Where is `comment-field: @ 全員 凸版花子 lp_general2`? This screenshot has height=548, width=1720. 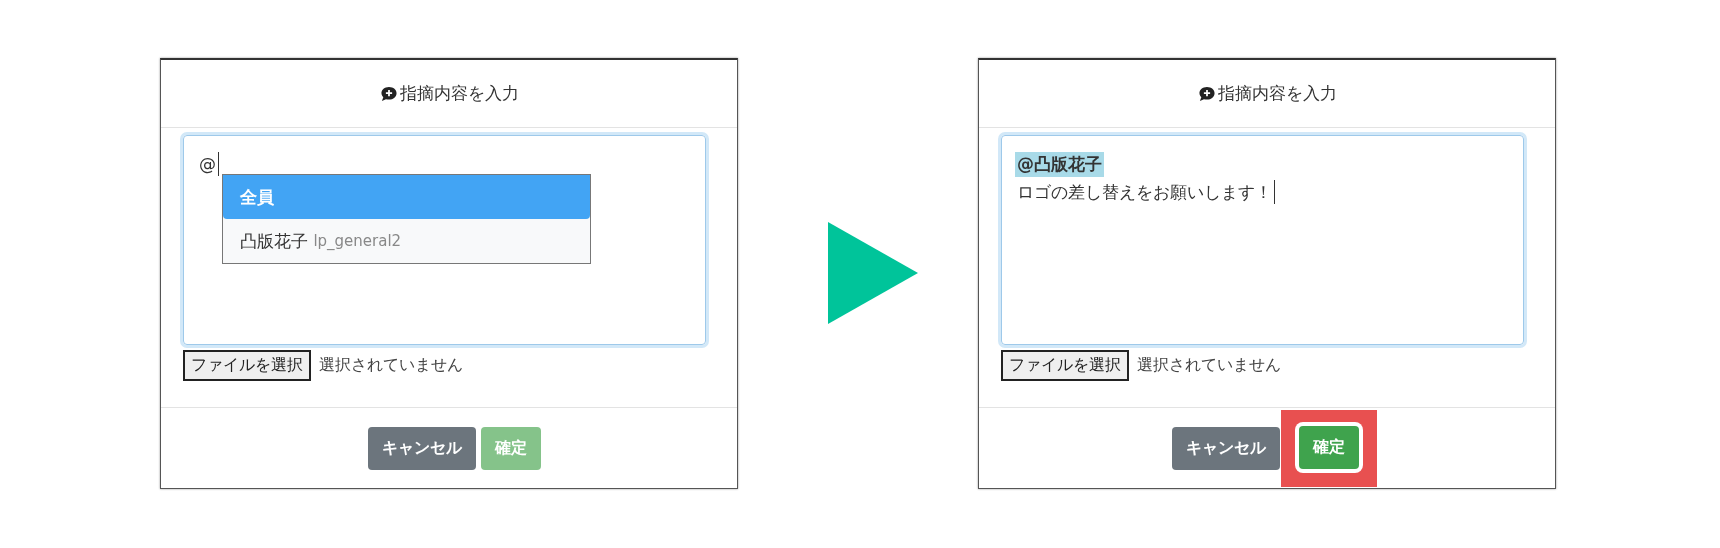
comment-field: @ 全員 凸版花子 lp_general2 is located at coordinates (444, 240).